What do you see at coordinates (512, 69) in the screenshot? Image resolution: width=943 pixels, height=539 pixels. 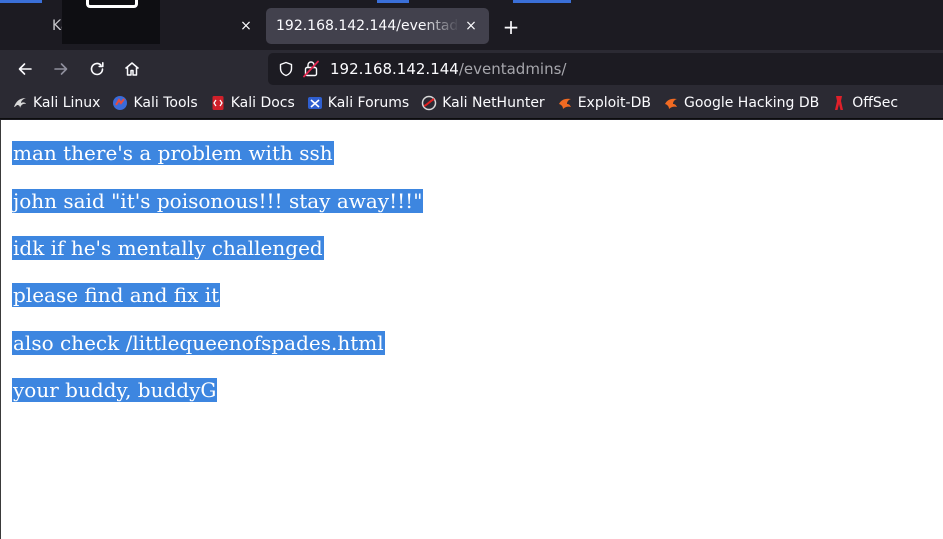 I see `url-path: /eventadmins/` at bounding box center [512, 69].